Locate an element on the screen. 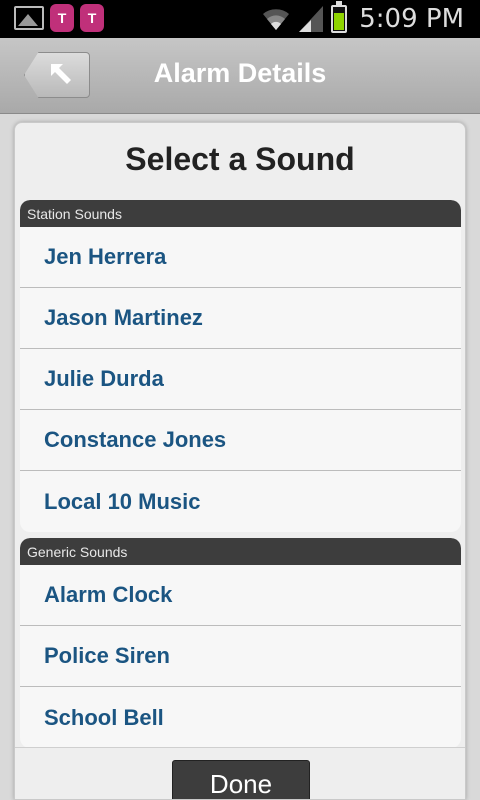  status-time: 5:09 PM is located at coordinates (411, 19).